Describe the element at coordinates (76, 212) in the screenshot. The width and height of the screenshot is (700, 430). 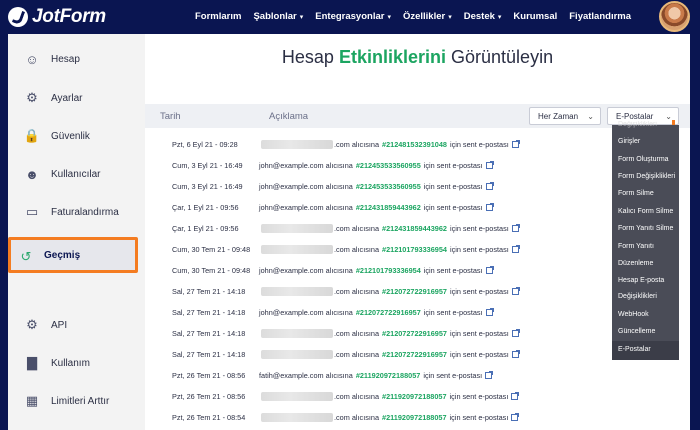
I see `sidebar-item-4: ▭ Faturalandırma` at that location.